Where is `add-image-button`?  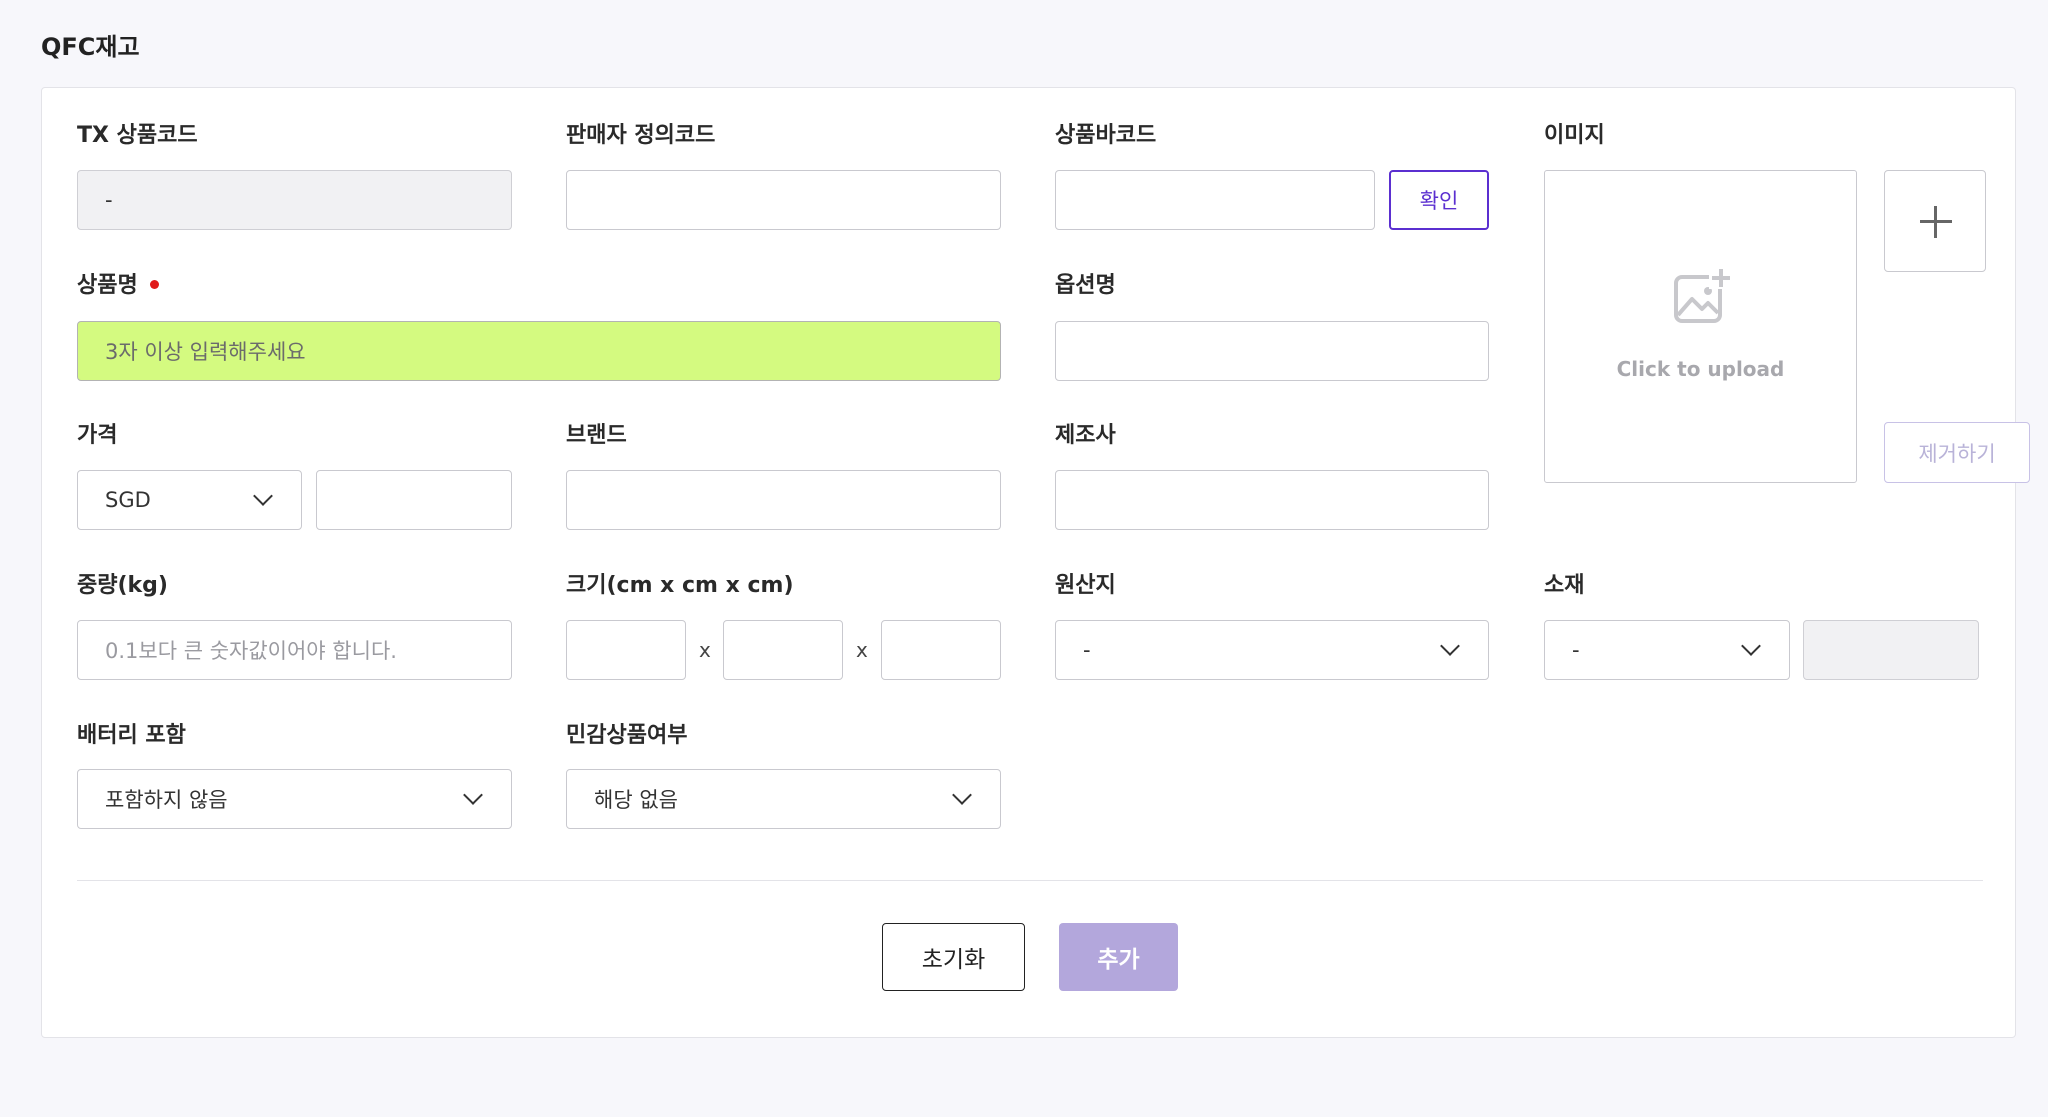
add-image-button is located at coordinates (1935, 221).